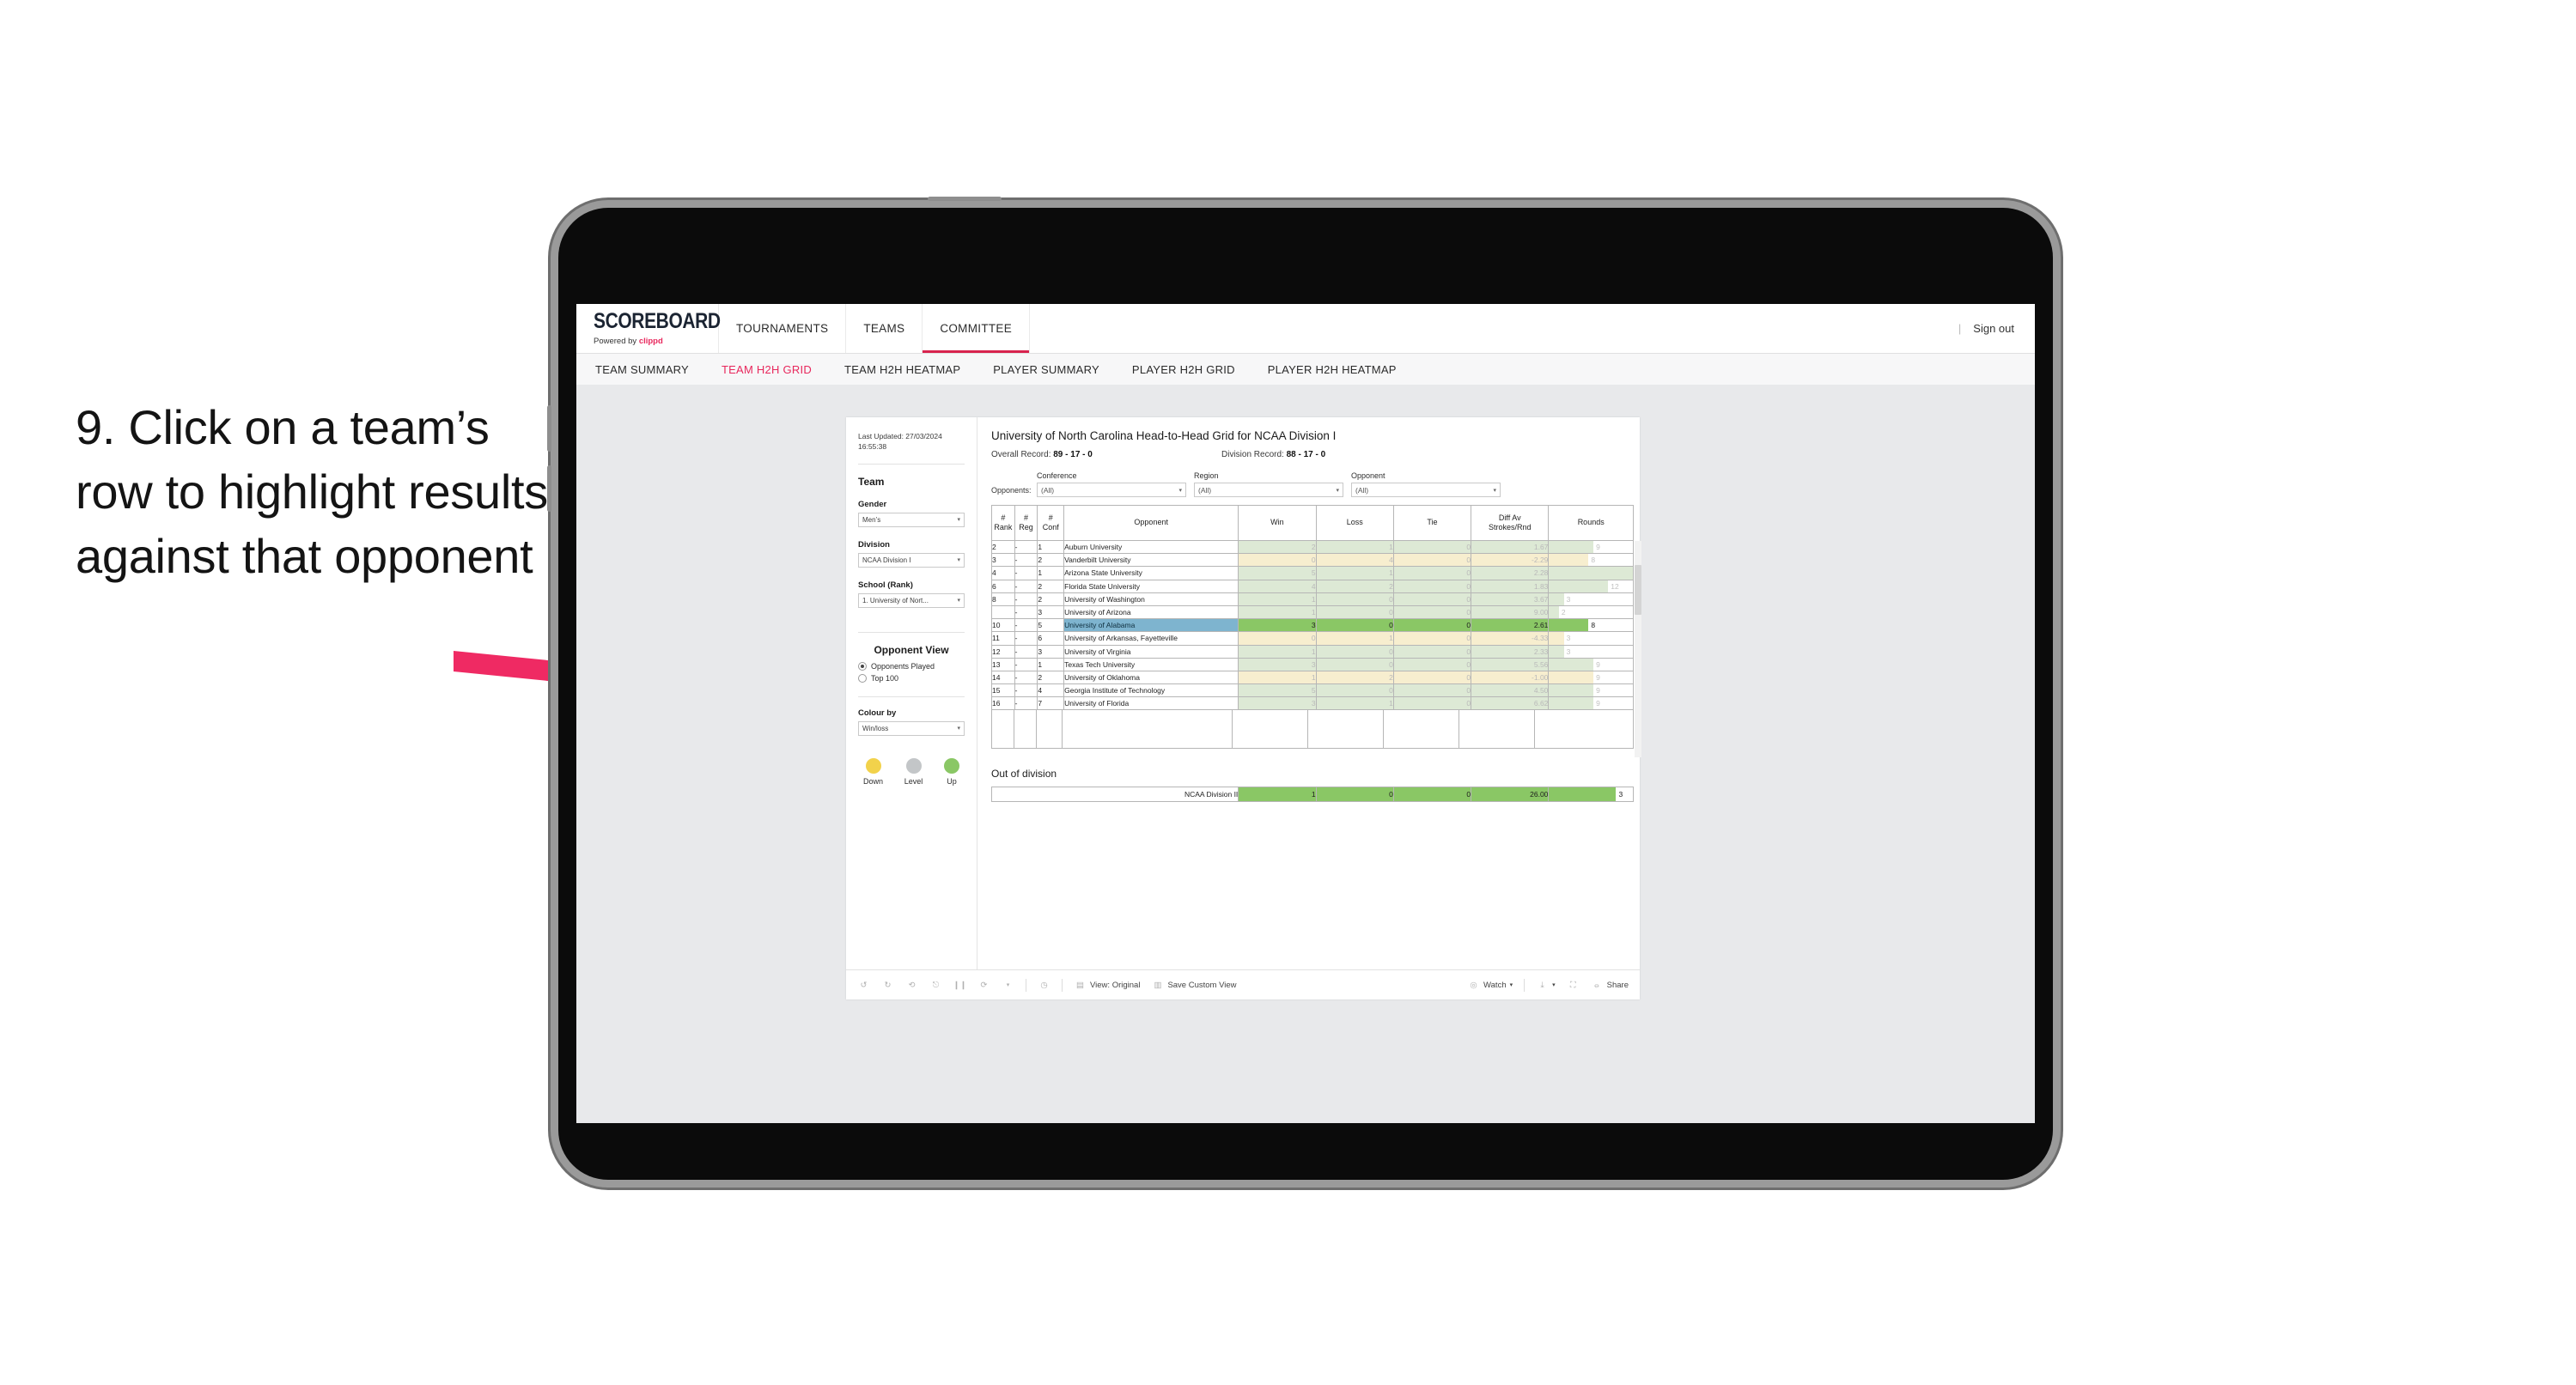  Describe the element at coordinates (1003, 560) in the screenshot. I see `cell-rank: 3` at that location.